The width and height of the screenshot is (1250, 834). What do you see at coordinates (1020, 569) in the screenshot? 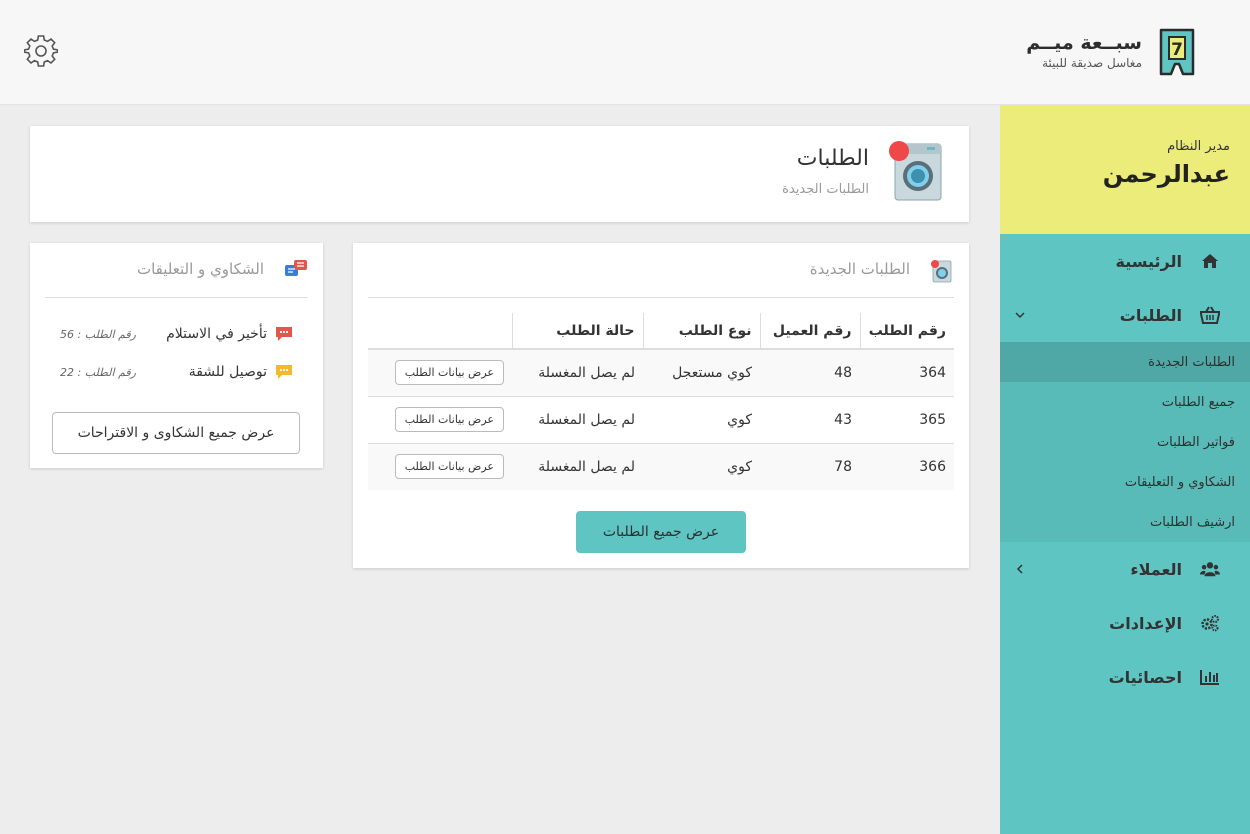
I see `chevron-left-icon` at bounding box center [1020, 569].